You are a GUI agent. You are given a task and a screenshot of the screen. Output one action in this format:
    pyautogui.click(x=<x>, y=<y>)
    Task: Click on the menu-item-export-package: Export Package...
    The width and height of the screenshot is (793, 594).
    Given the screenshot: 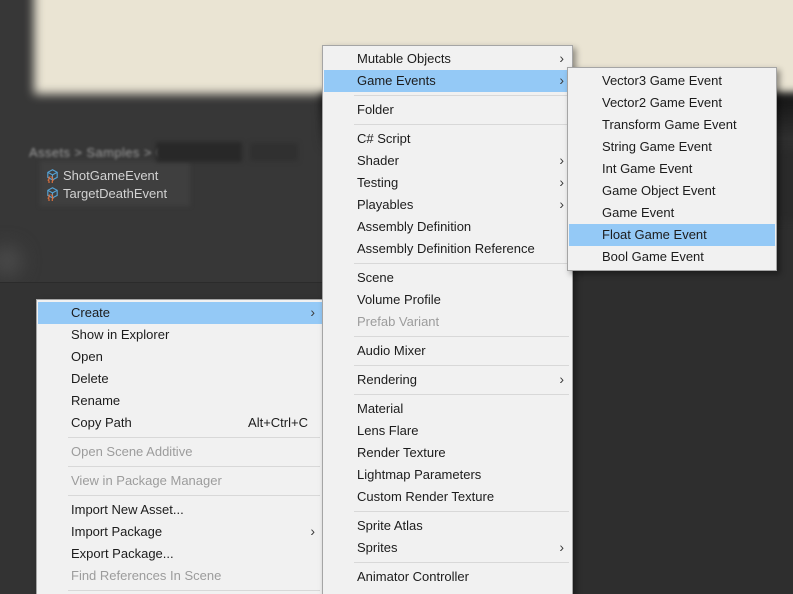 What is the action you would take?
    pyautogui.click(x=180, y=554)
    